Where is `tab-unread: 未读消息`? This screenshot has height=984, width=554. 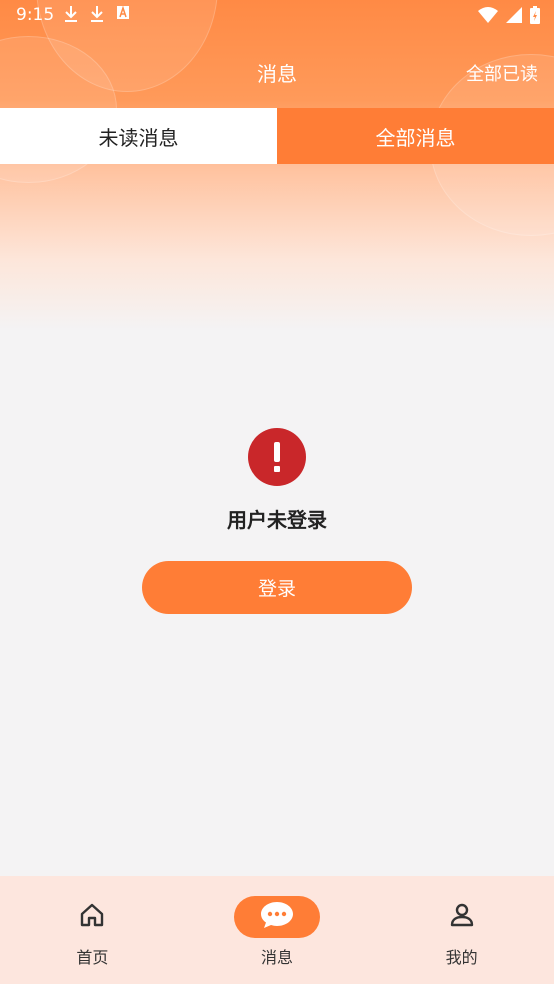
tab-unread: 未读消息 is located at coordinates (138, 136).